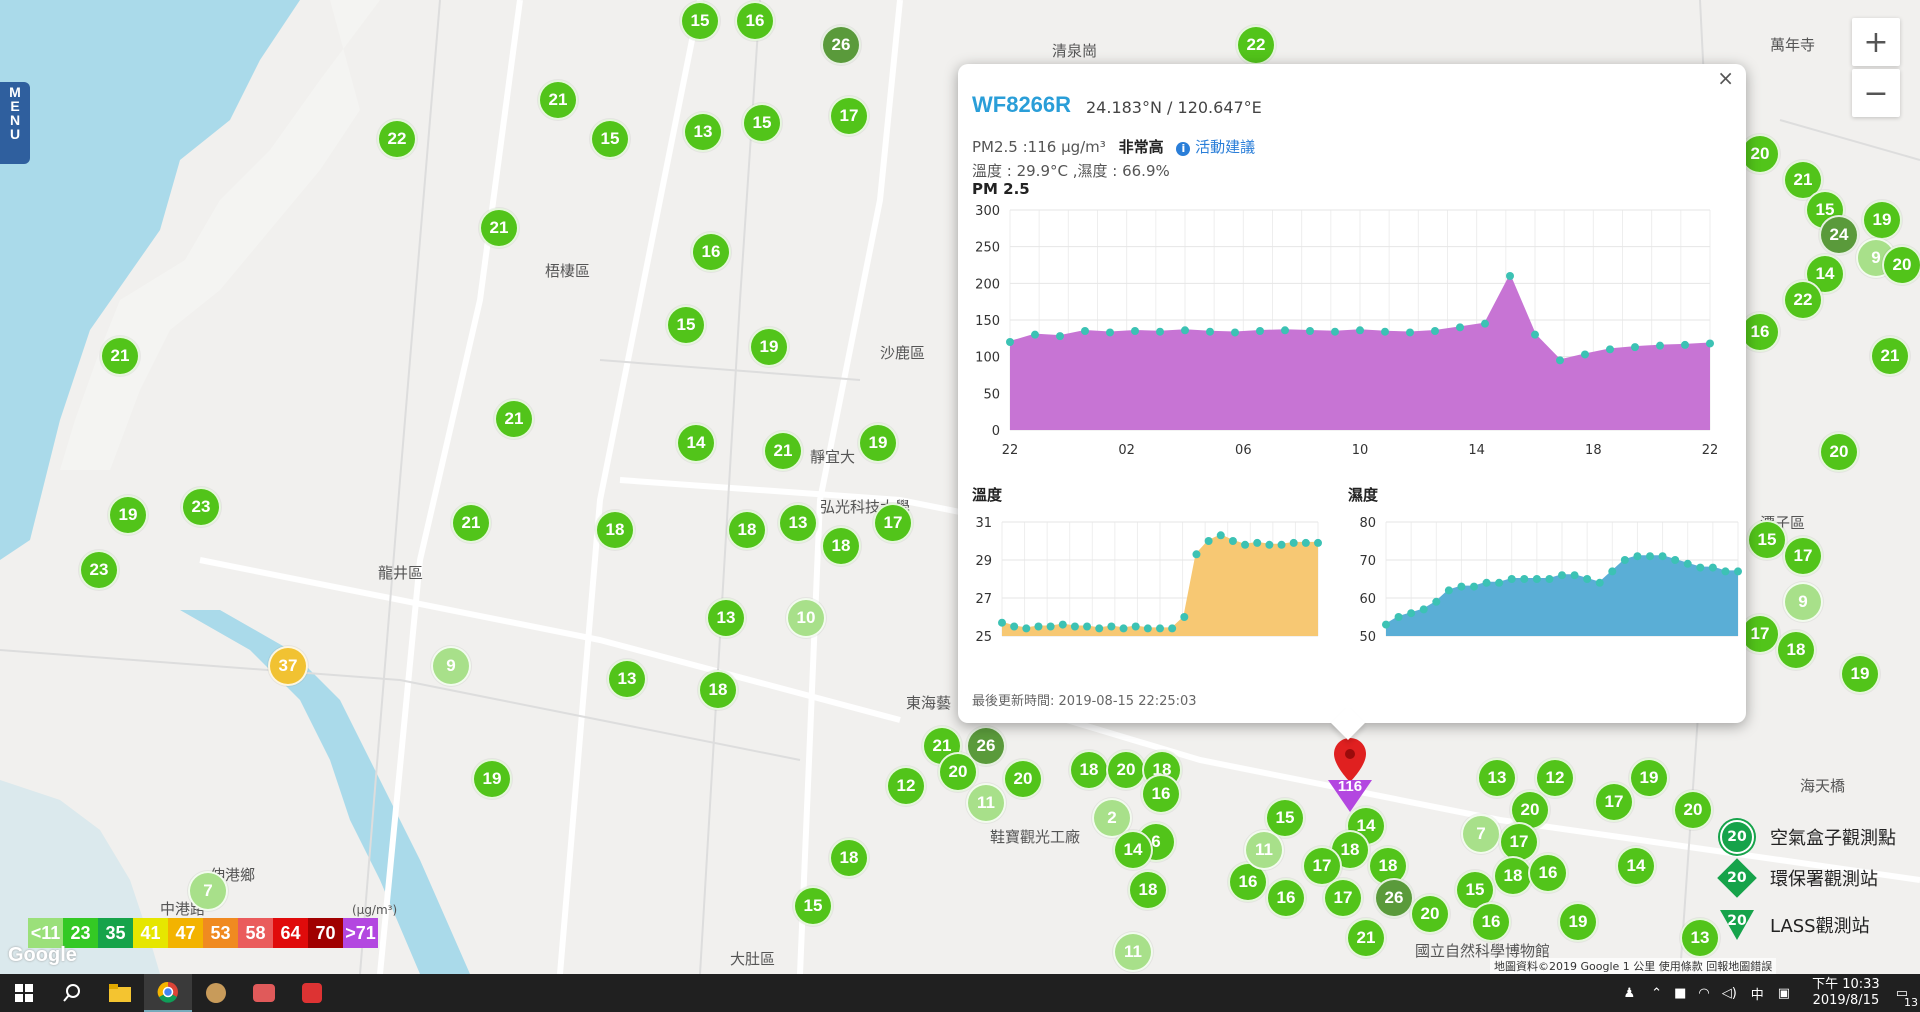 The width and height of the screenshot is (1920, 1012). Describe the element at coordinates (1795, 925) in the screenshot. I see `legend-lass-stations: 20 LASS觀測站` at that location.